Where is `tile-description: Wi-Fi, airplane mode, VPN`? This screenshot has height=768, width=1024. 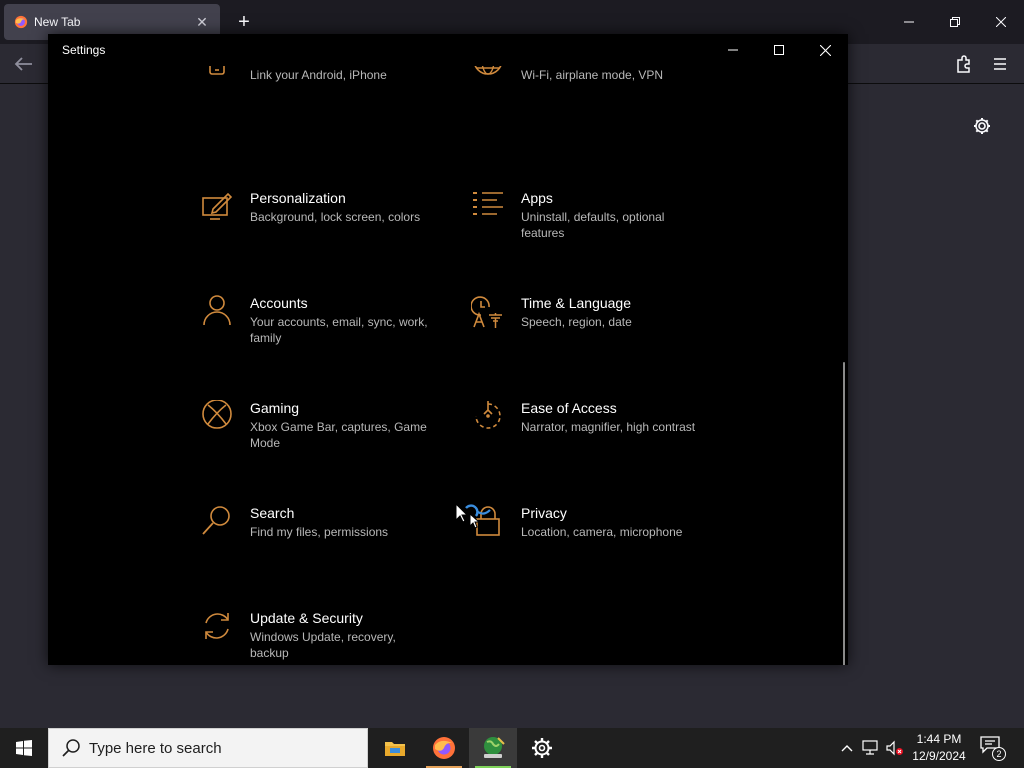
tile-description: Wi-Fi, airplane mode, VPN is located at coordinates (592, 75).